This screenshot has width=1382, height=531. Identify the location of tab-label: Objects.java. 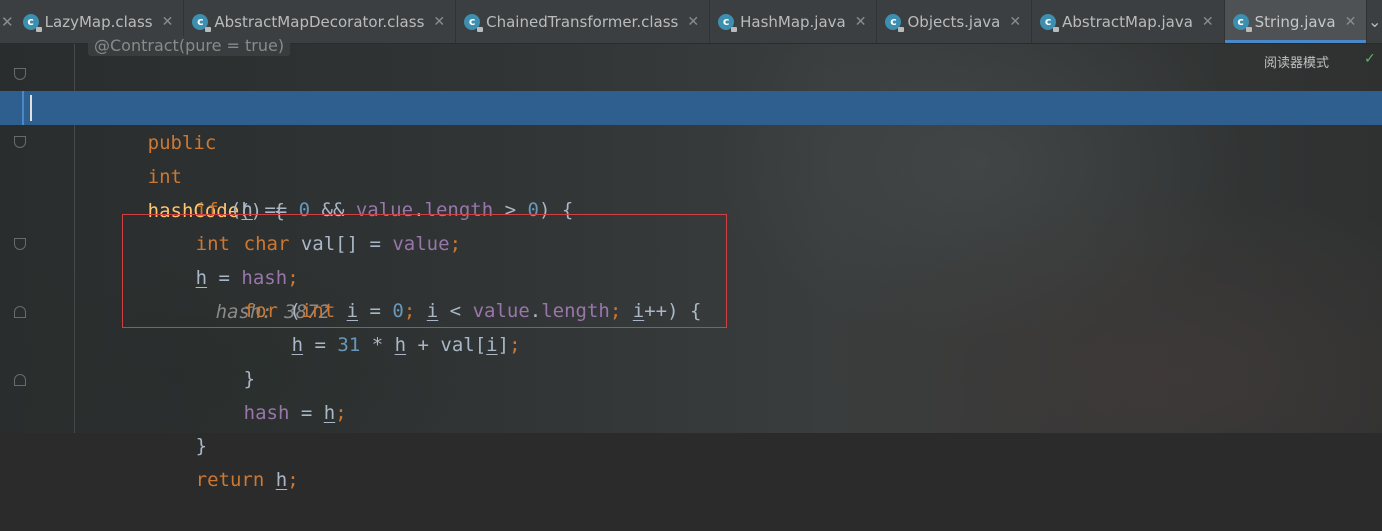
(954, 21).